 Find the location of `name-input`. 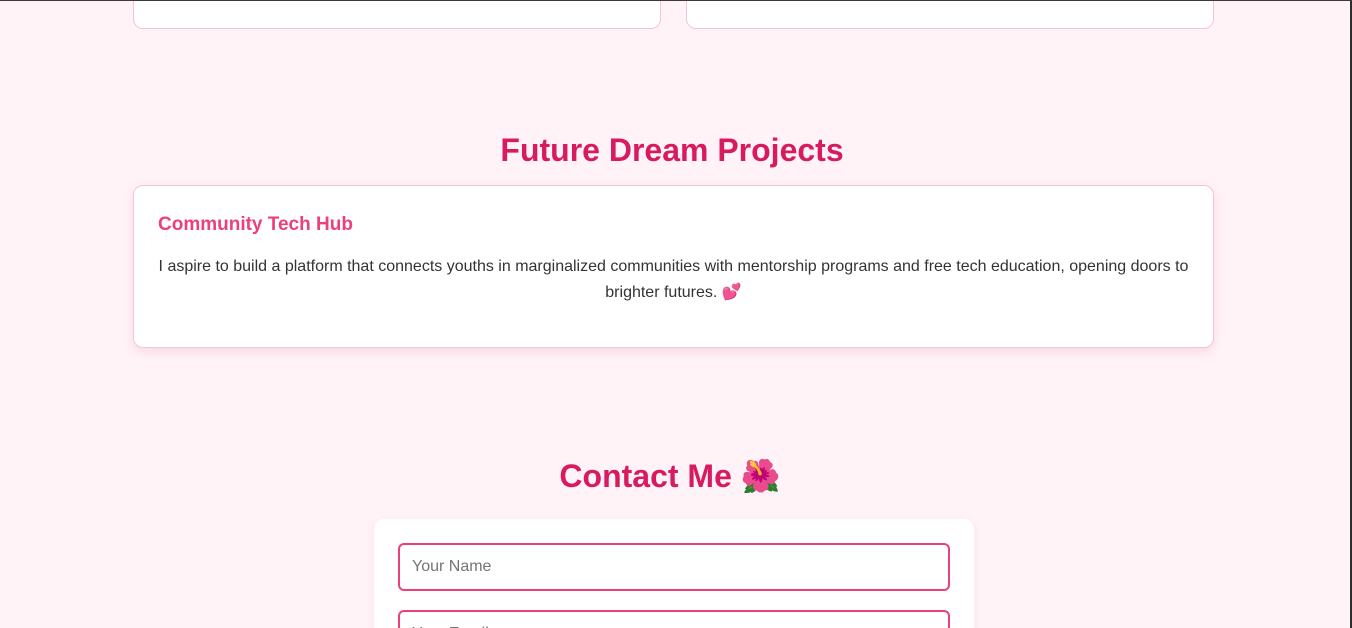

name-input is located at coordinates (674, 567).